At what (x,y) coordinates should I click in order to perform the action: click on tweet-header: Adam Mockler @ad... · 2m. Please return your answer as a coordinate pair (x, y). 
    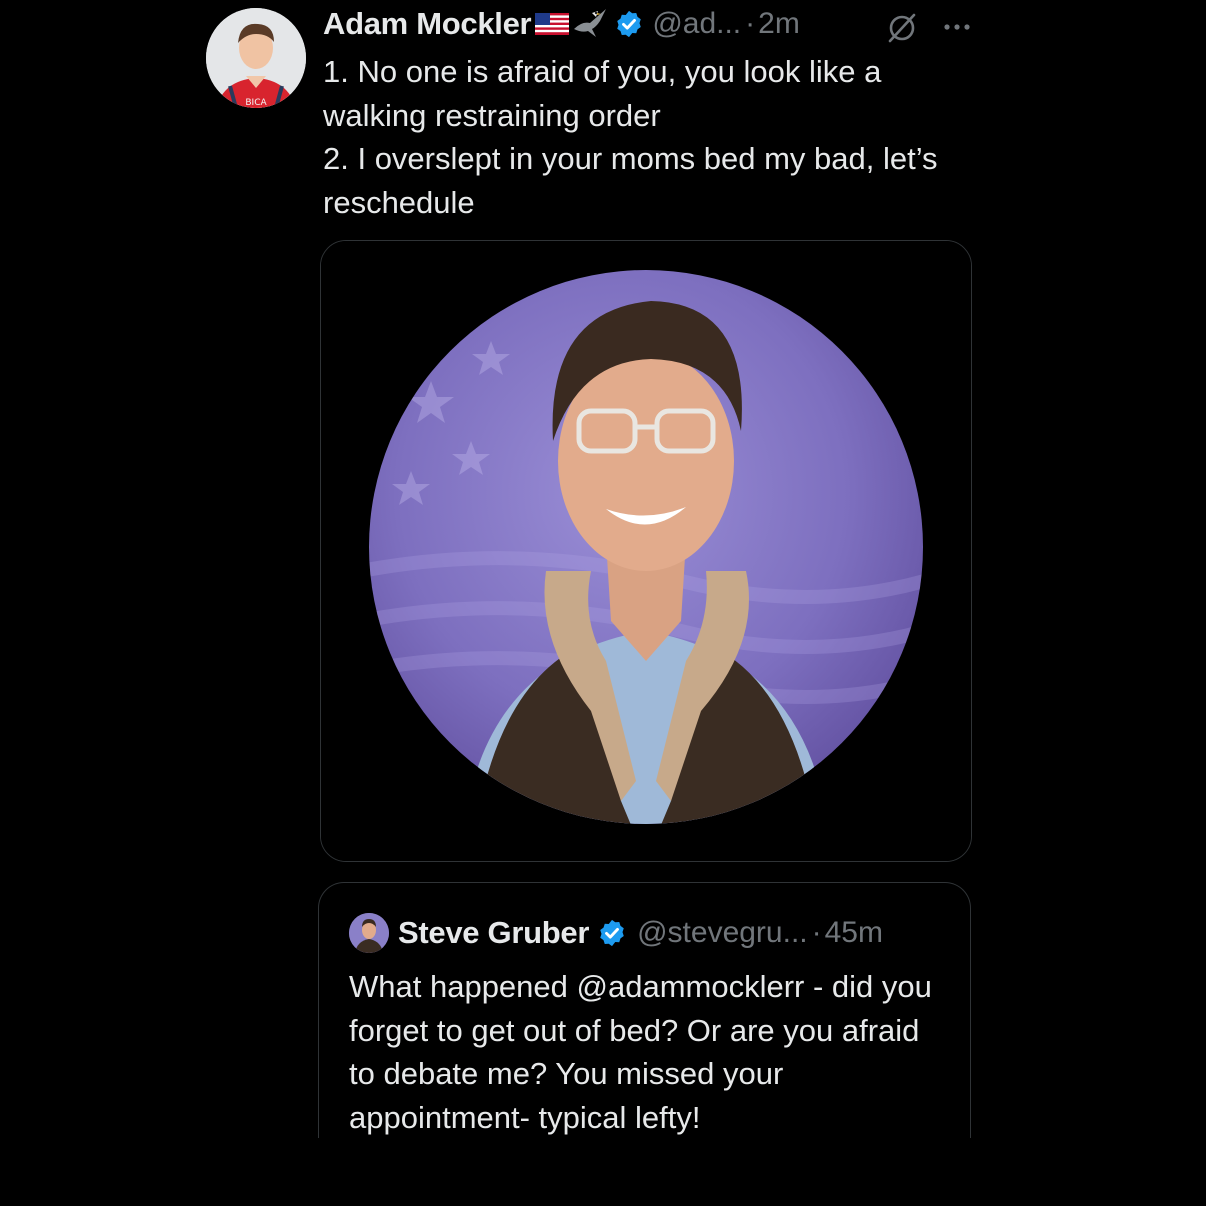
    Looking at the image, I should click on (561, 24).